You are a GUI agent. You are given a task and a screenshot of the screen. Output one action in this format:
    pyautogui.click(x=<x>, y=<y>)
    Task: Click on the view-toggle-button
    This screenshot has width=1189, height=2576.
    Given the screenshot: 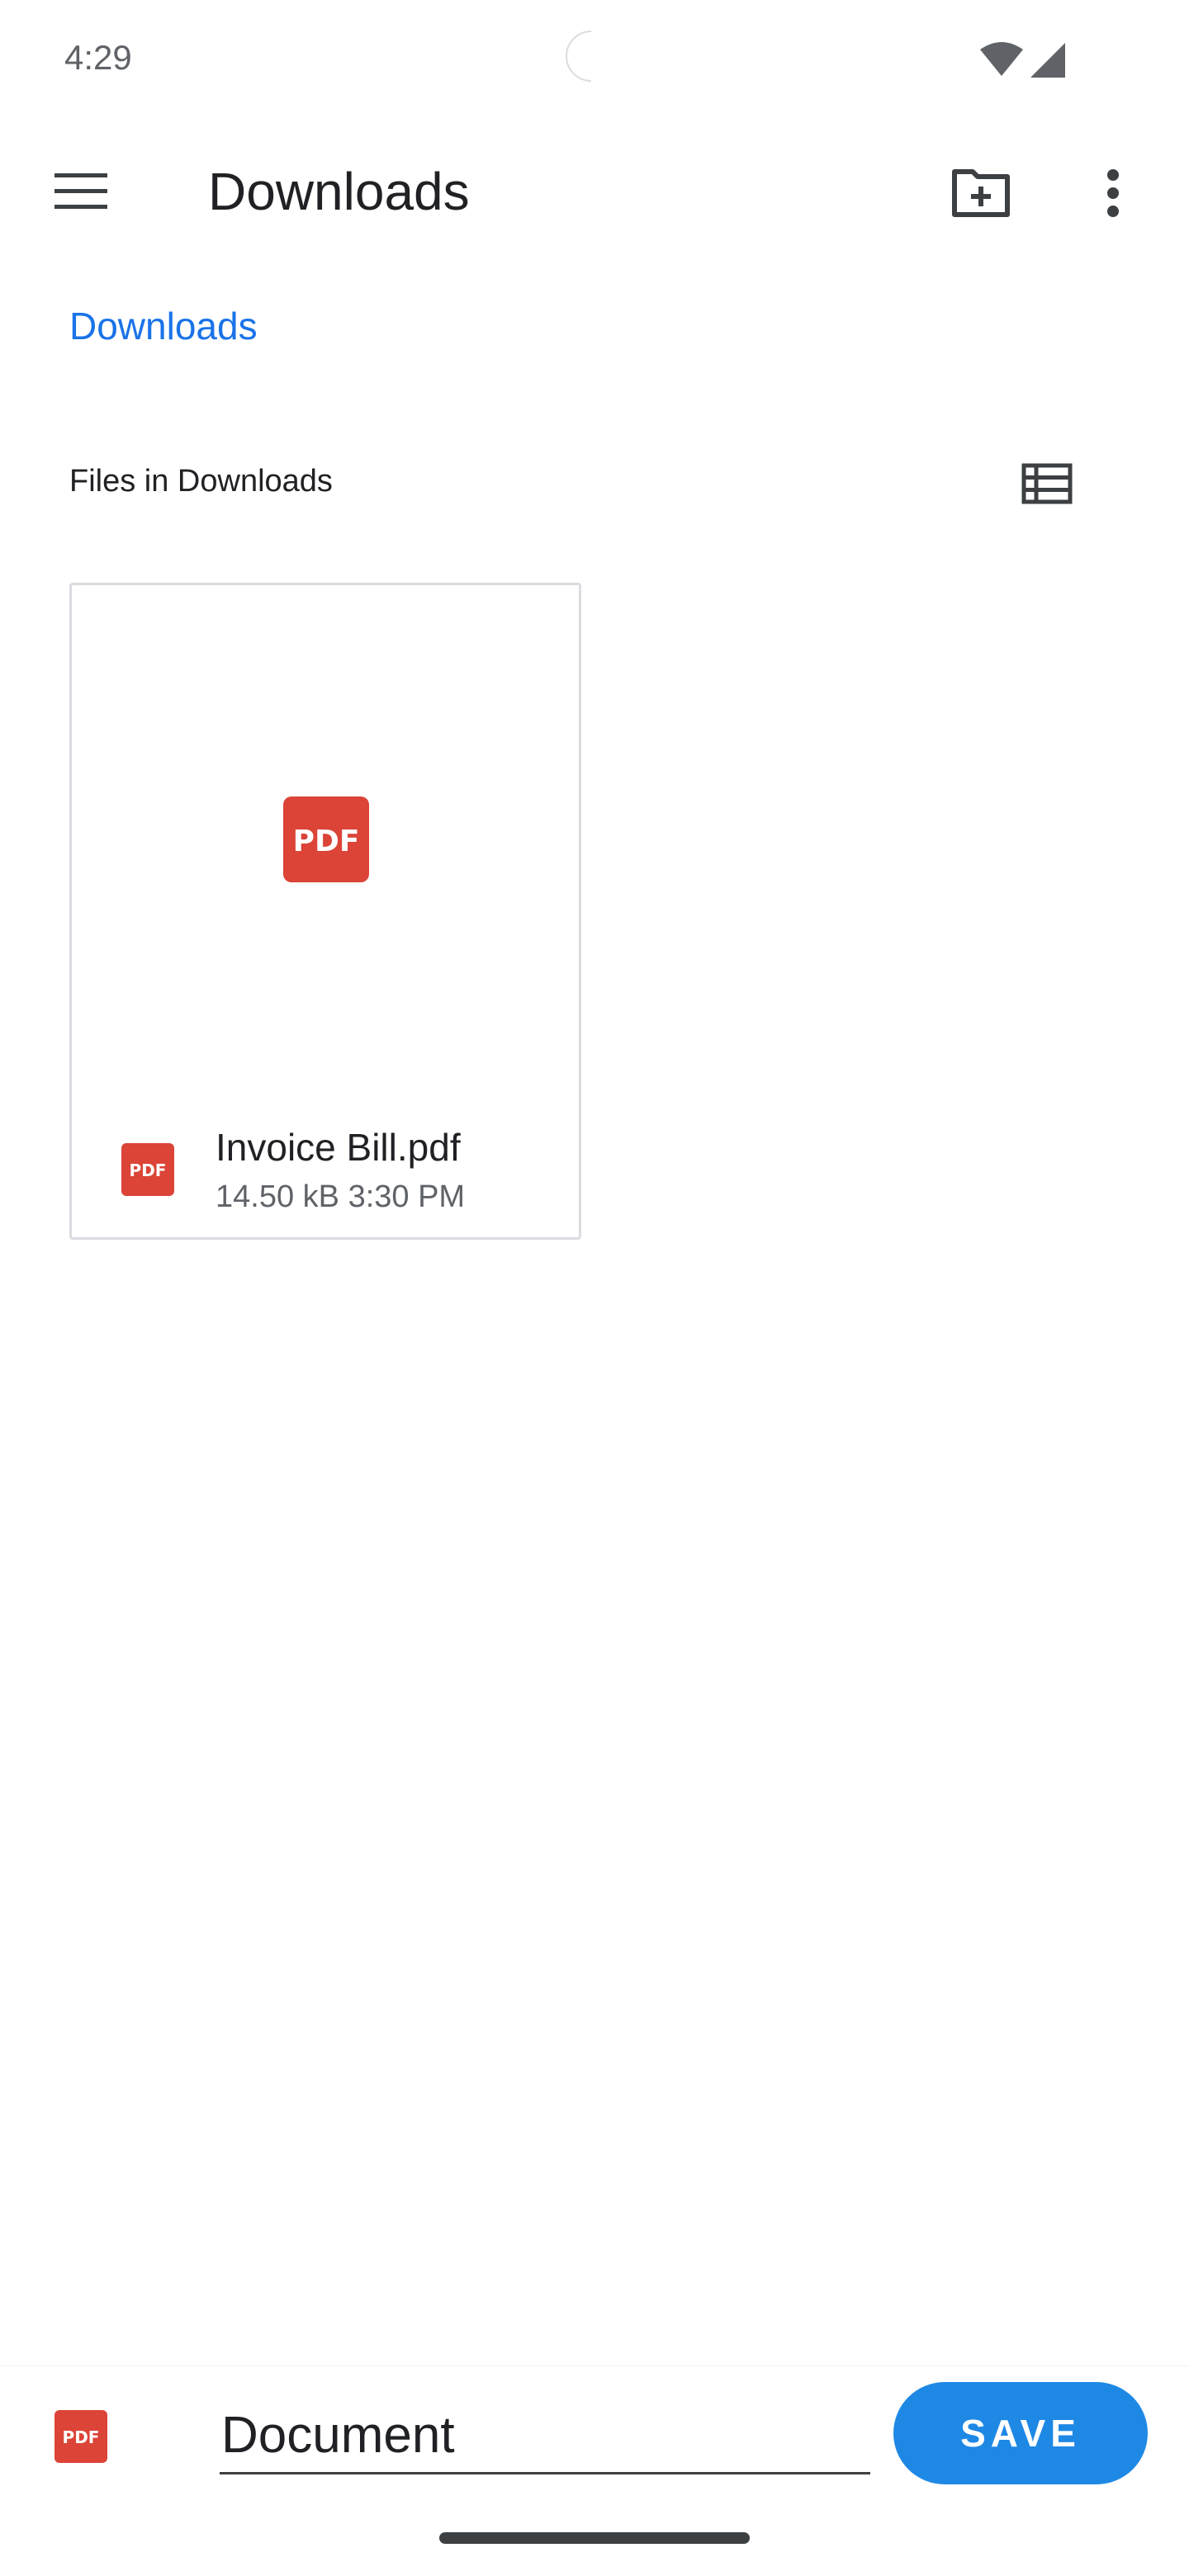 What is the action you would take?
    pyautogui.click(x=1047, y=484)
    